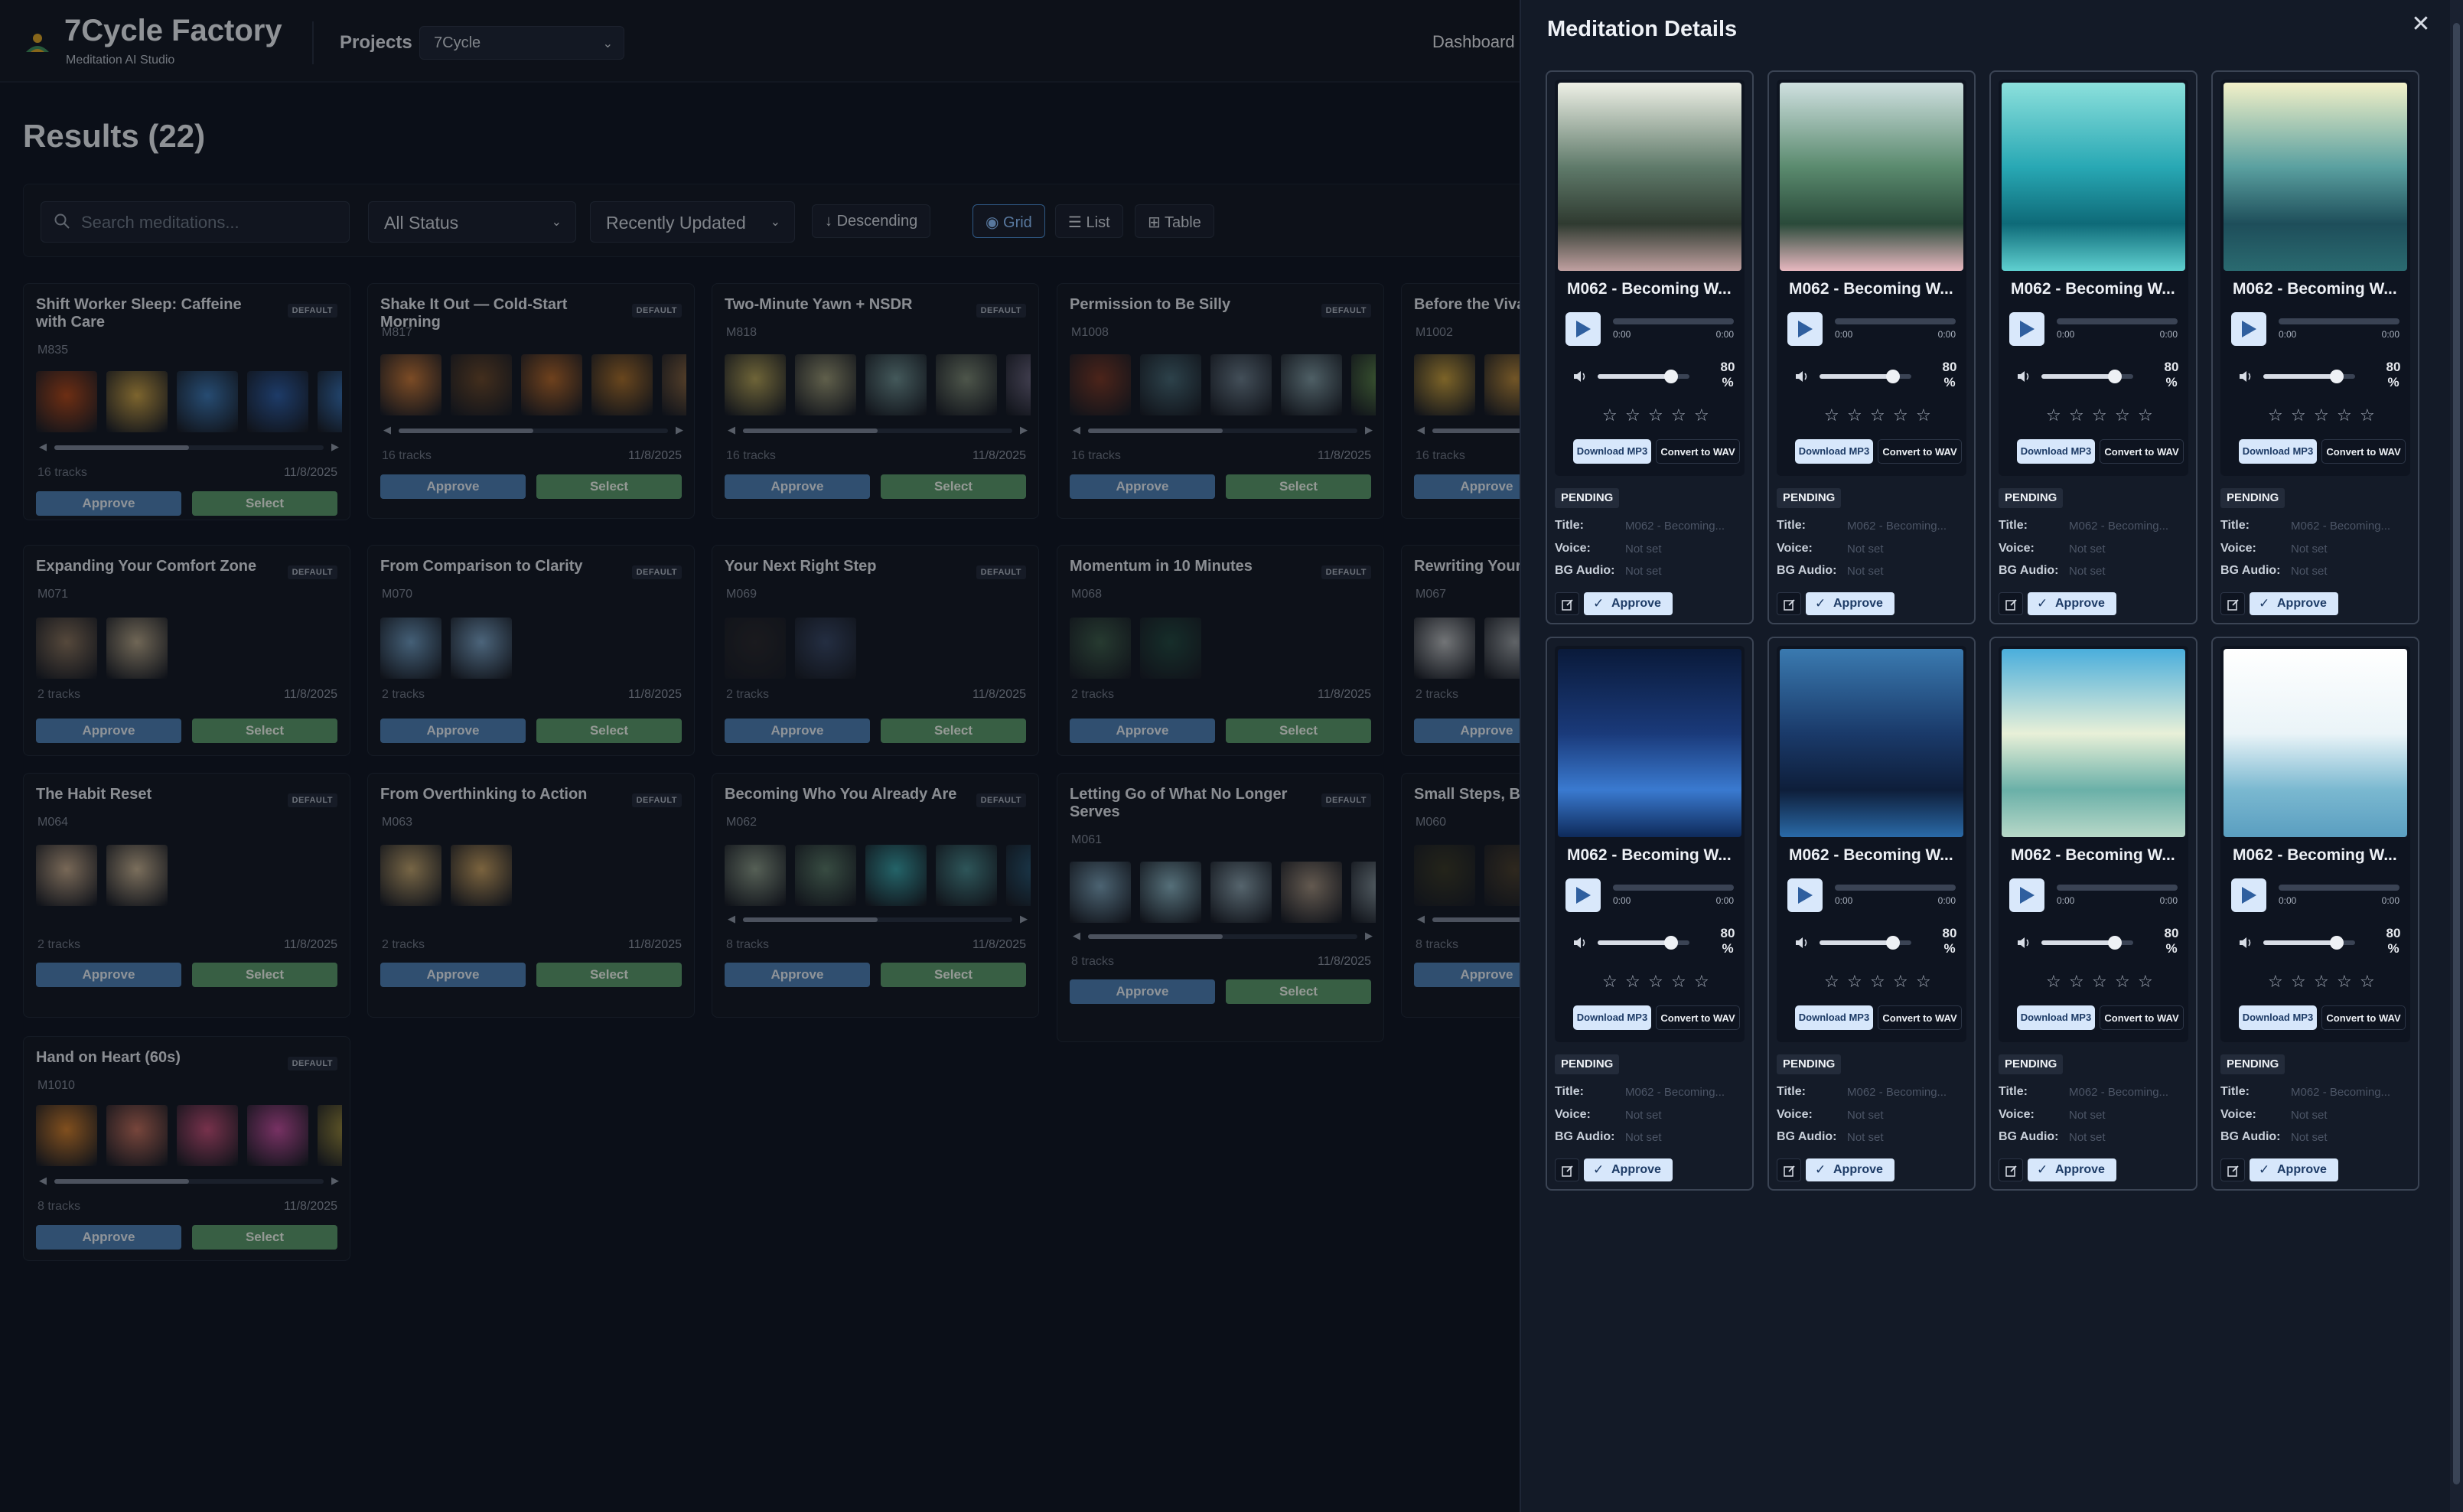 Image resolution: width=2463 pixels, height=1512 pixels. Describe the element at coordinates (472, 222) in the screenshot. I see `status-filter-select: All Status ⌄` at that location.